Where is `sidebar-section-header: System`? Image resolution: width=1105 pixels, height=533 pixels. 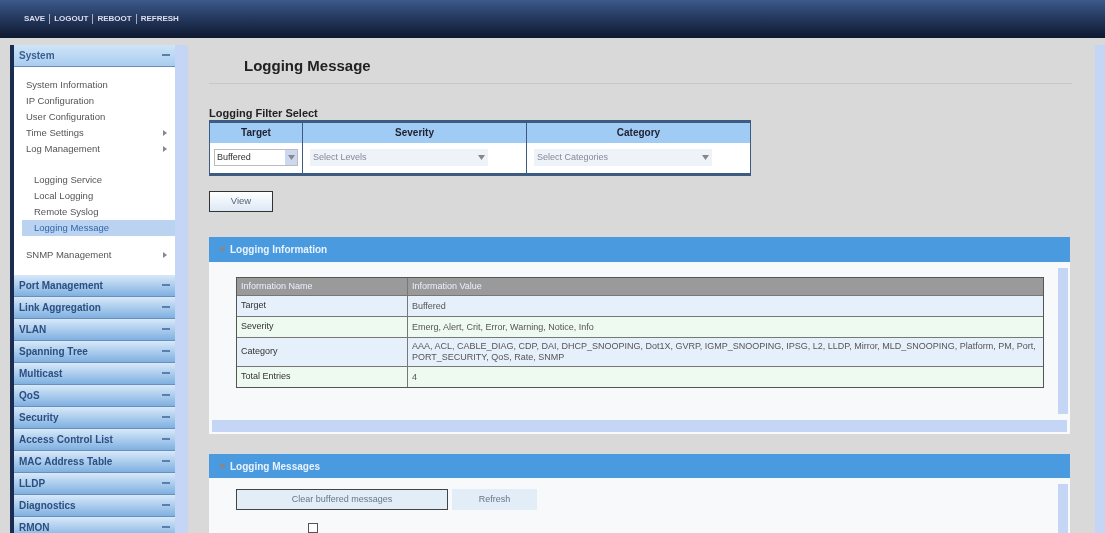 sidebar-section-header: System is located at coordinates (94, 56).